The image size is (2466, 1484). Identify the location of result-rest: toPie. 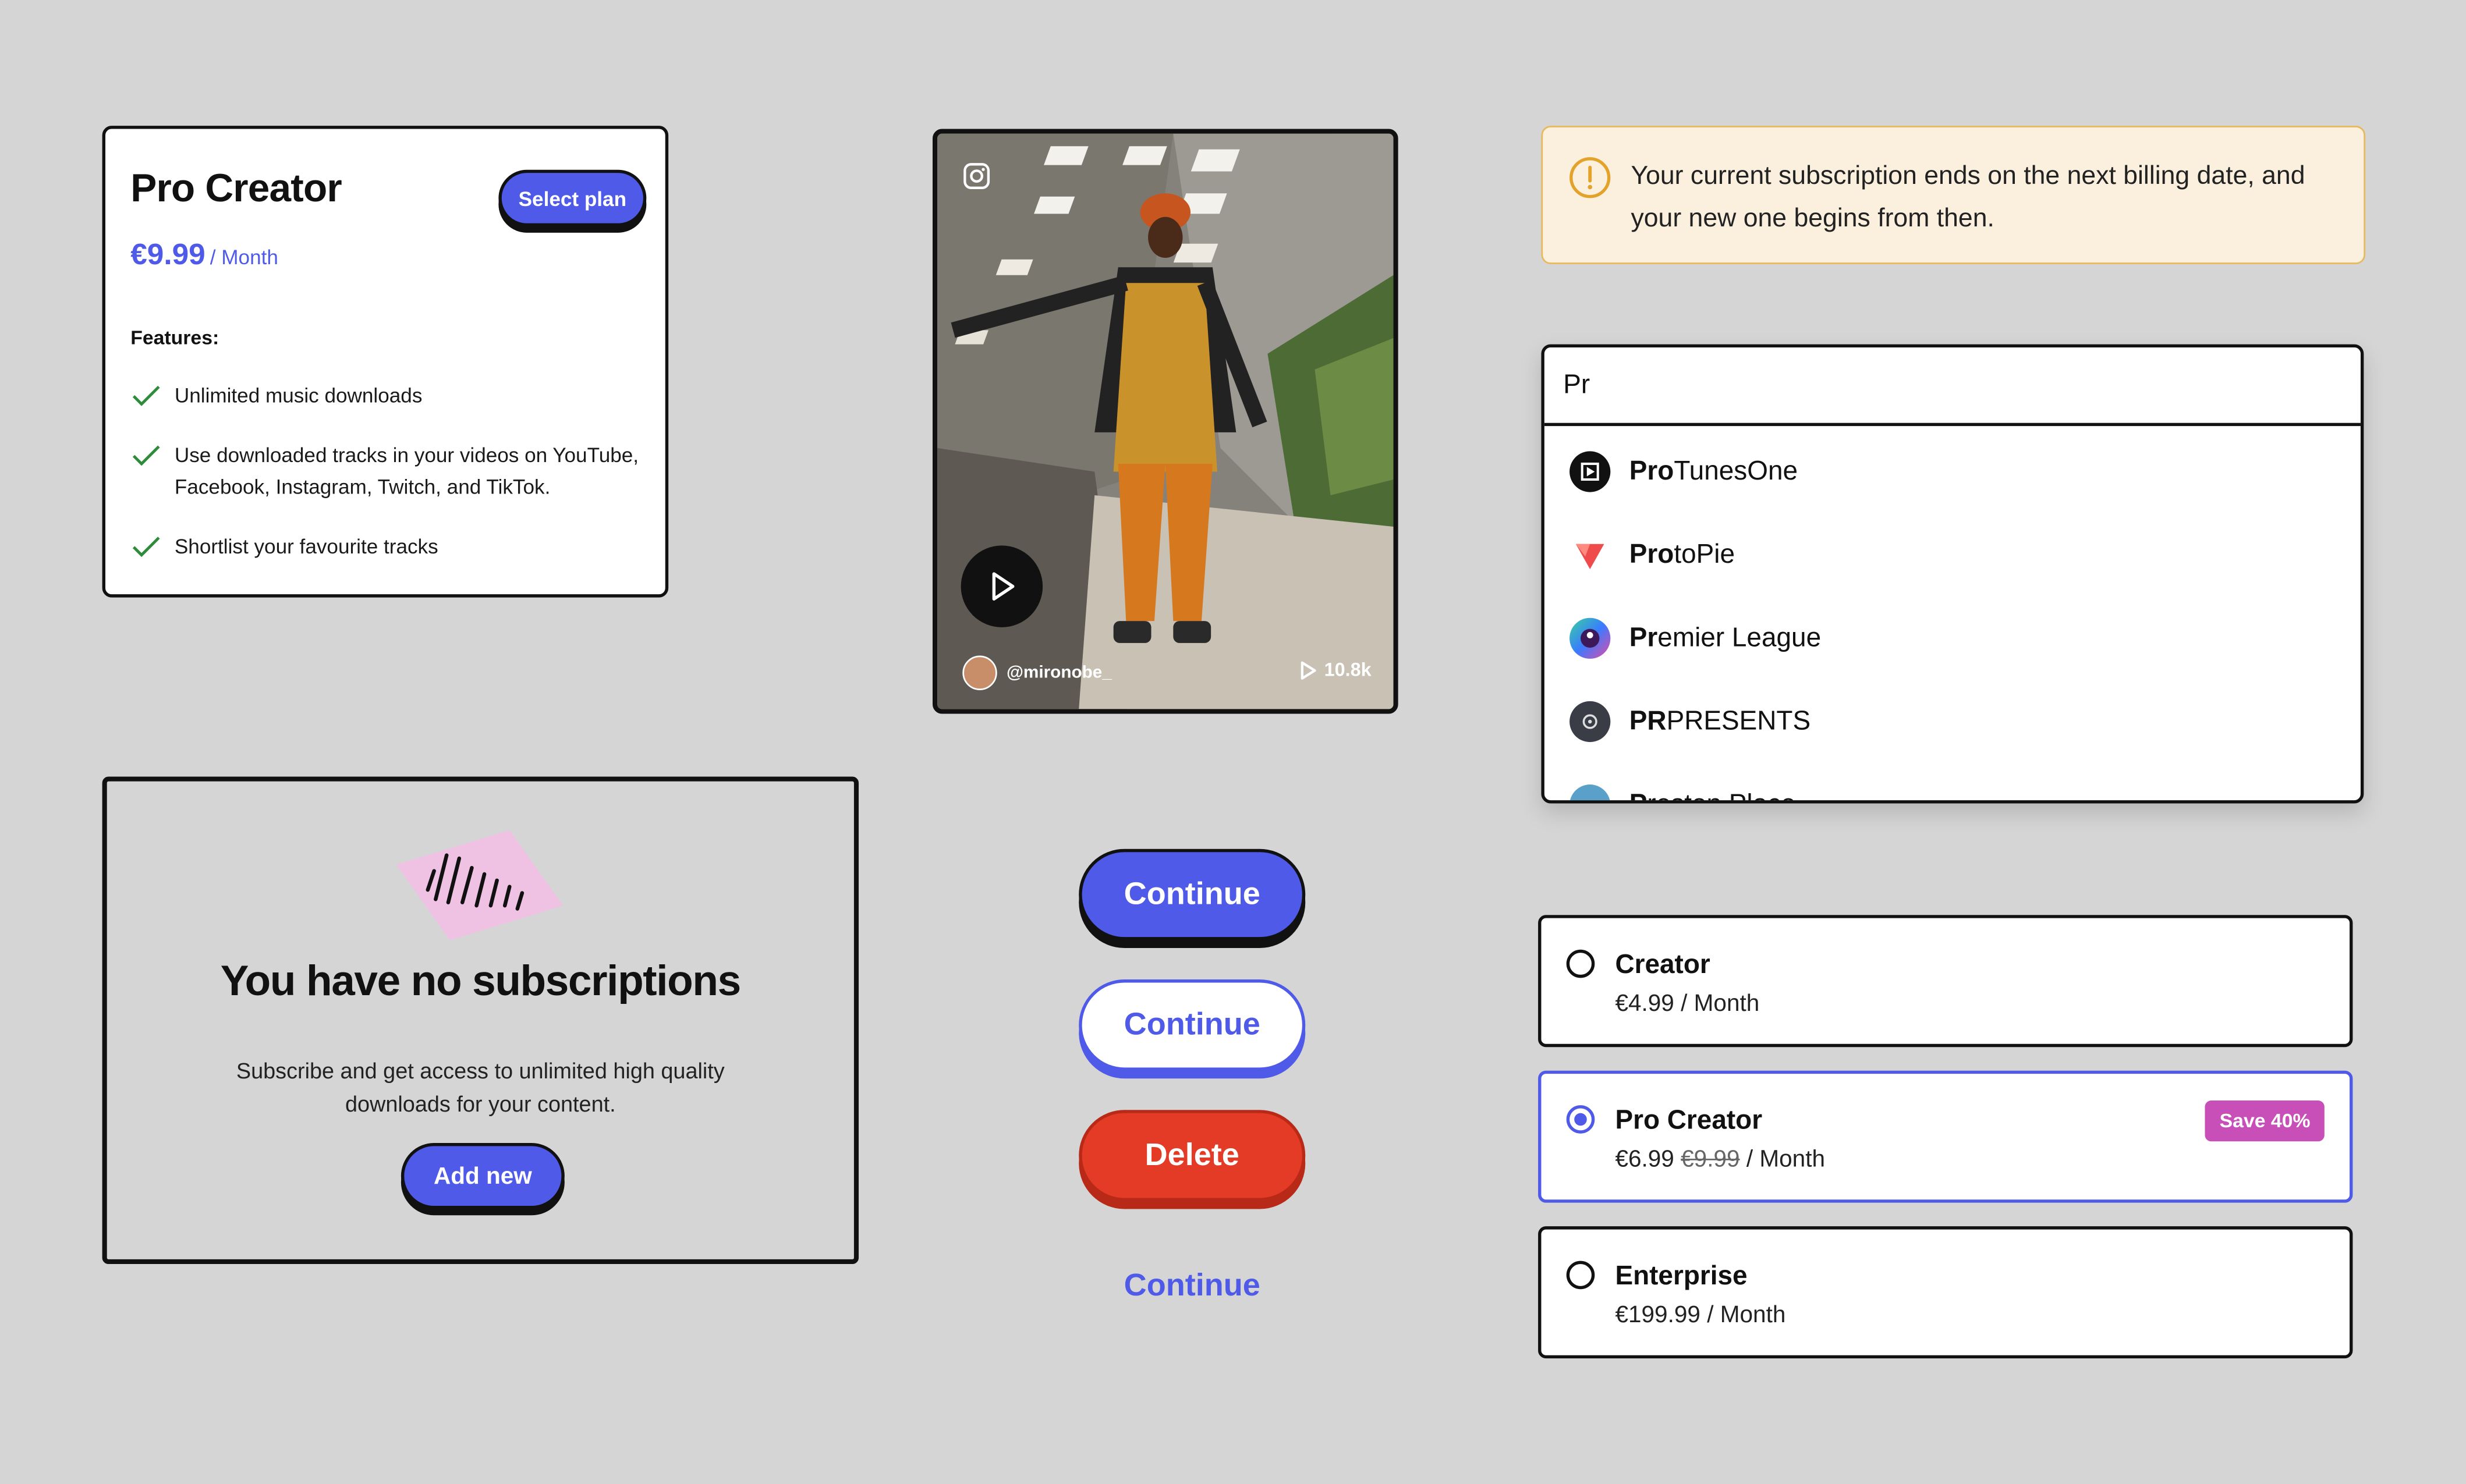
(1704, 554).